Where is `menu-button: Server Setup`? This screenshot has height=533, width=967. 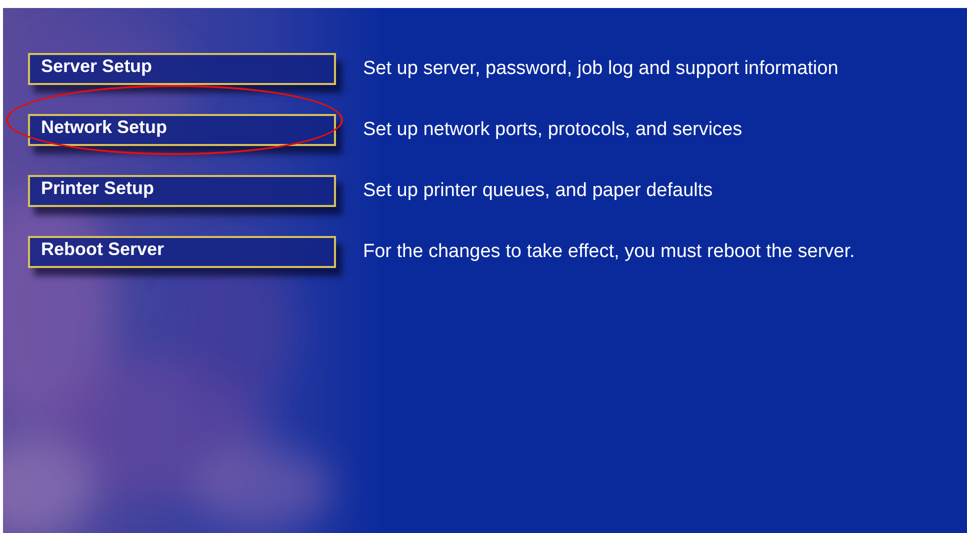 menu-button: Server Setup is located at coordinates (182, 68).